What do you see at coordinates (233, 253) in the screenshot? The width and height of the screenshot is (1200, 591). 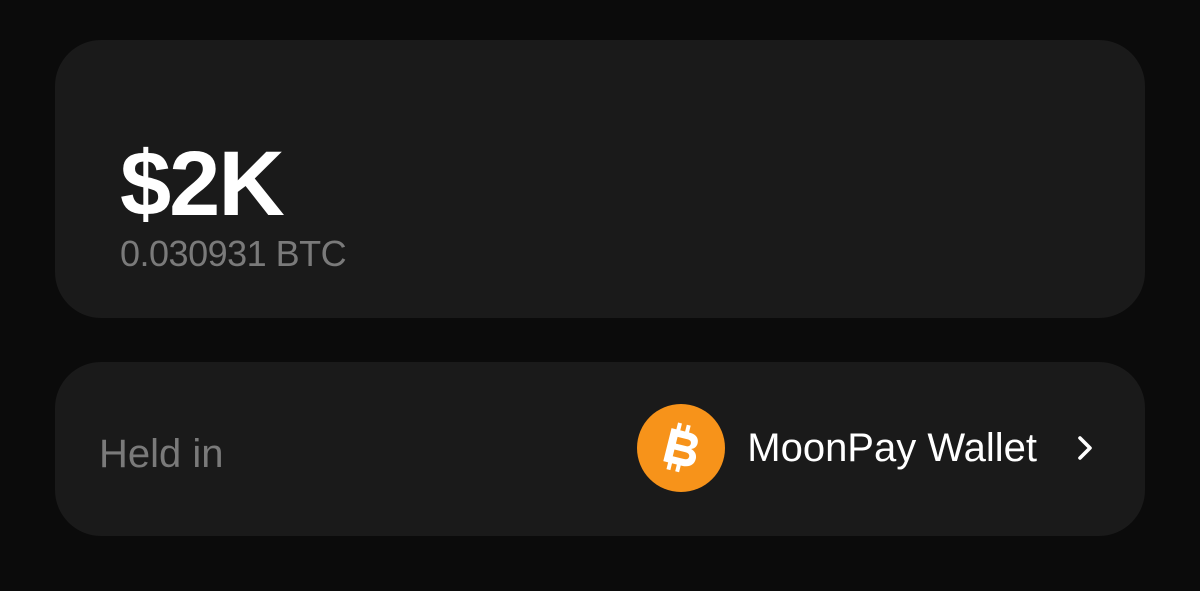 I see `crypto-balance: 0.030931 BTC` at bounding box center [233, 253].